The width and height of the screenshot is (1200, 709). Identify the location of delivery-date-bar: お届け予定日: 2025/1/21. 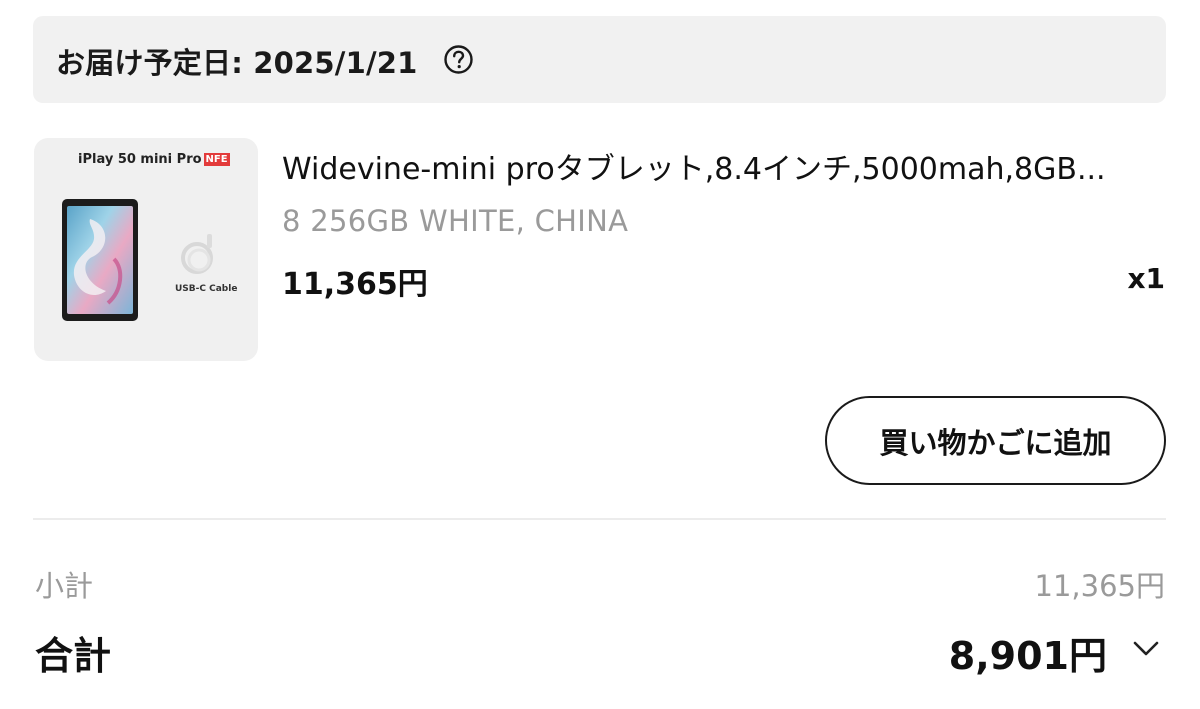
(599, 59).